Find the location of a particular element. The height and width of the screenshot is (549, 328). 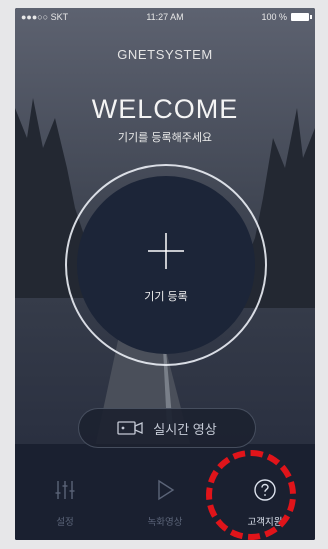

tab-recordings: 녹화영상 is located at coordinates (165, 496).